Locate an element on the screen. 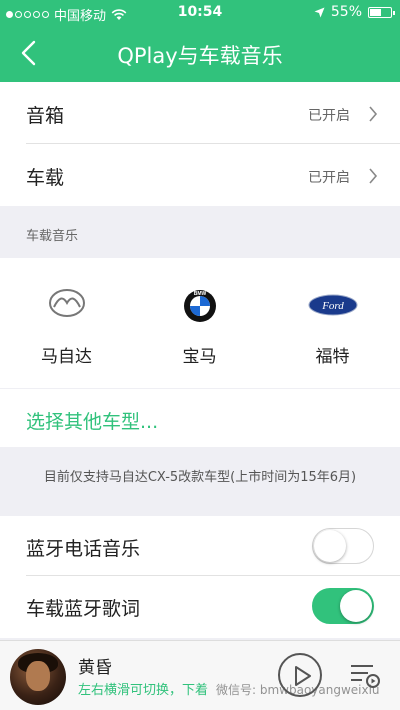 This screenshot has width=400, height=710. status-right: 55% is located at coordinates (354, 12).